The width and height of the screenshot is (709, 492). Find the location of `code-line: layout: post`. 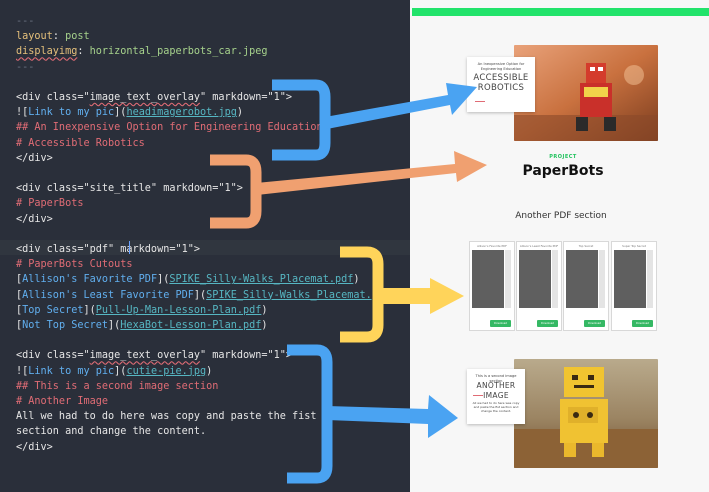

code-line: layout: post is located at coordinates (53, 36).